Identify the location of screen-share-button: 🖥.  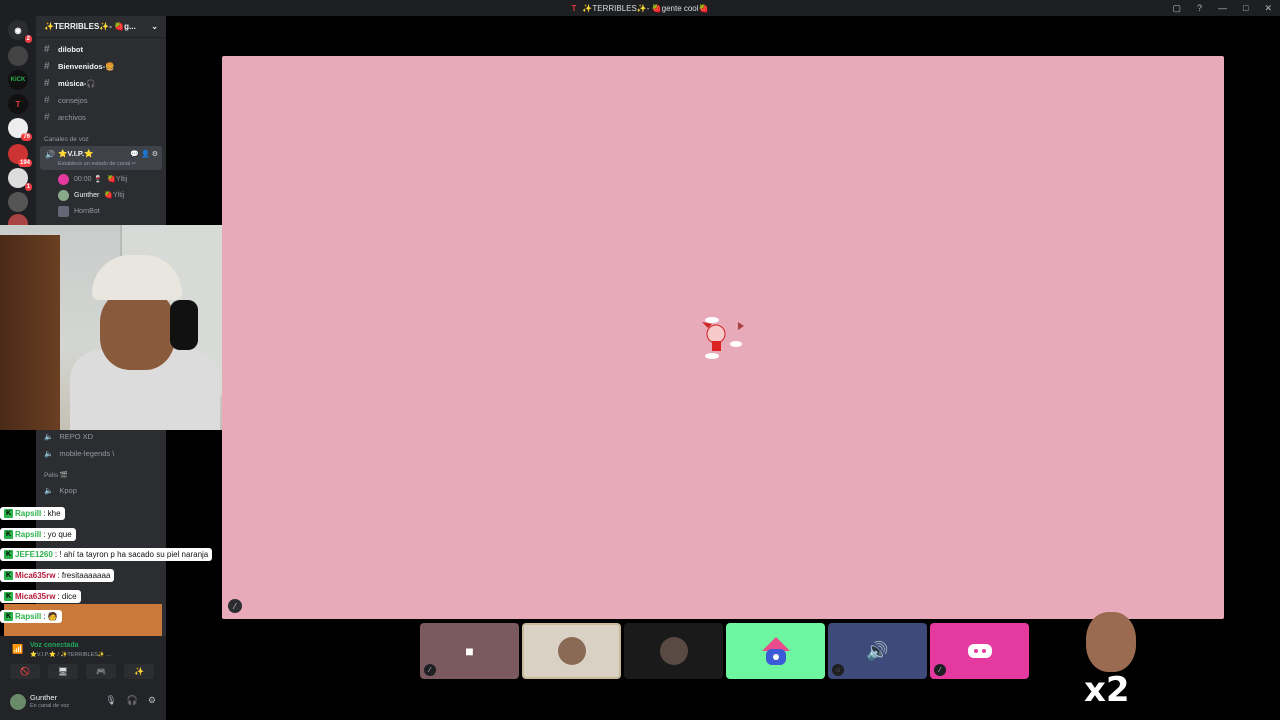
(63, 671).